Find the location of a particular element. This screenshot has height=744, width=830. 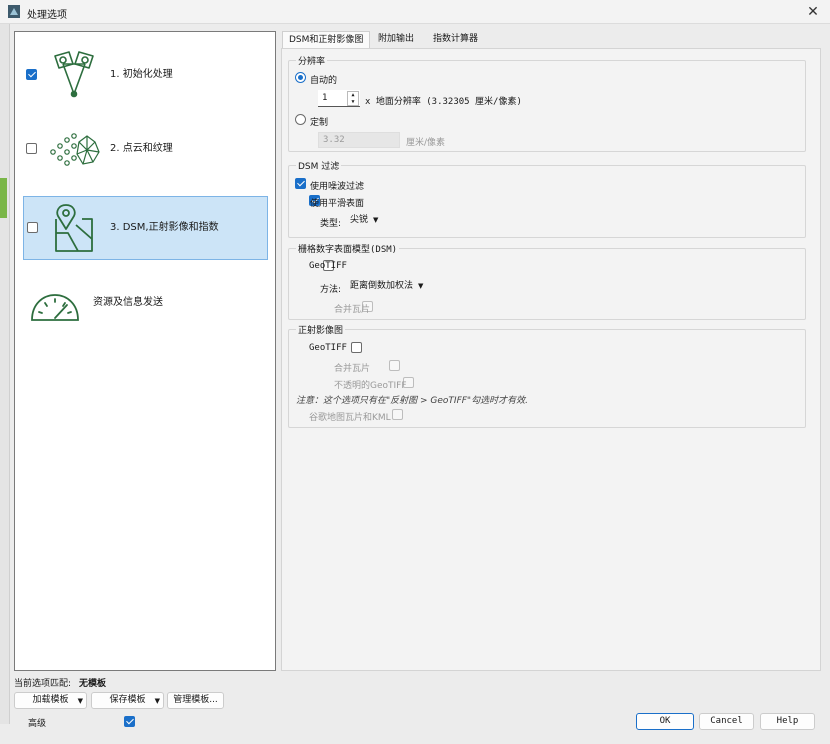

auto-multiplier-value: 1 is located at coordinates (325, 98).